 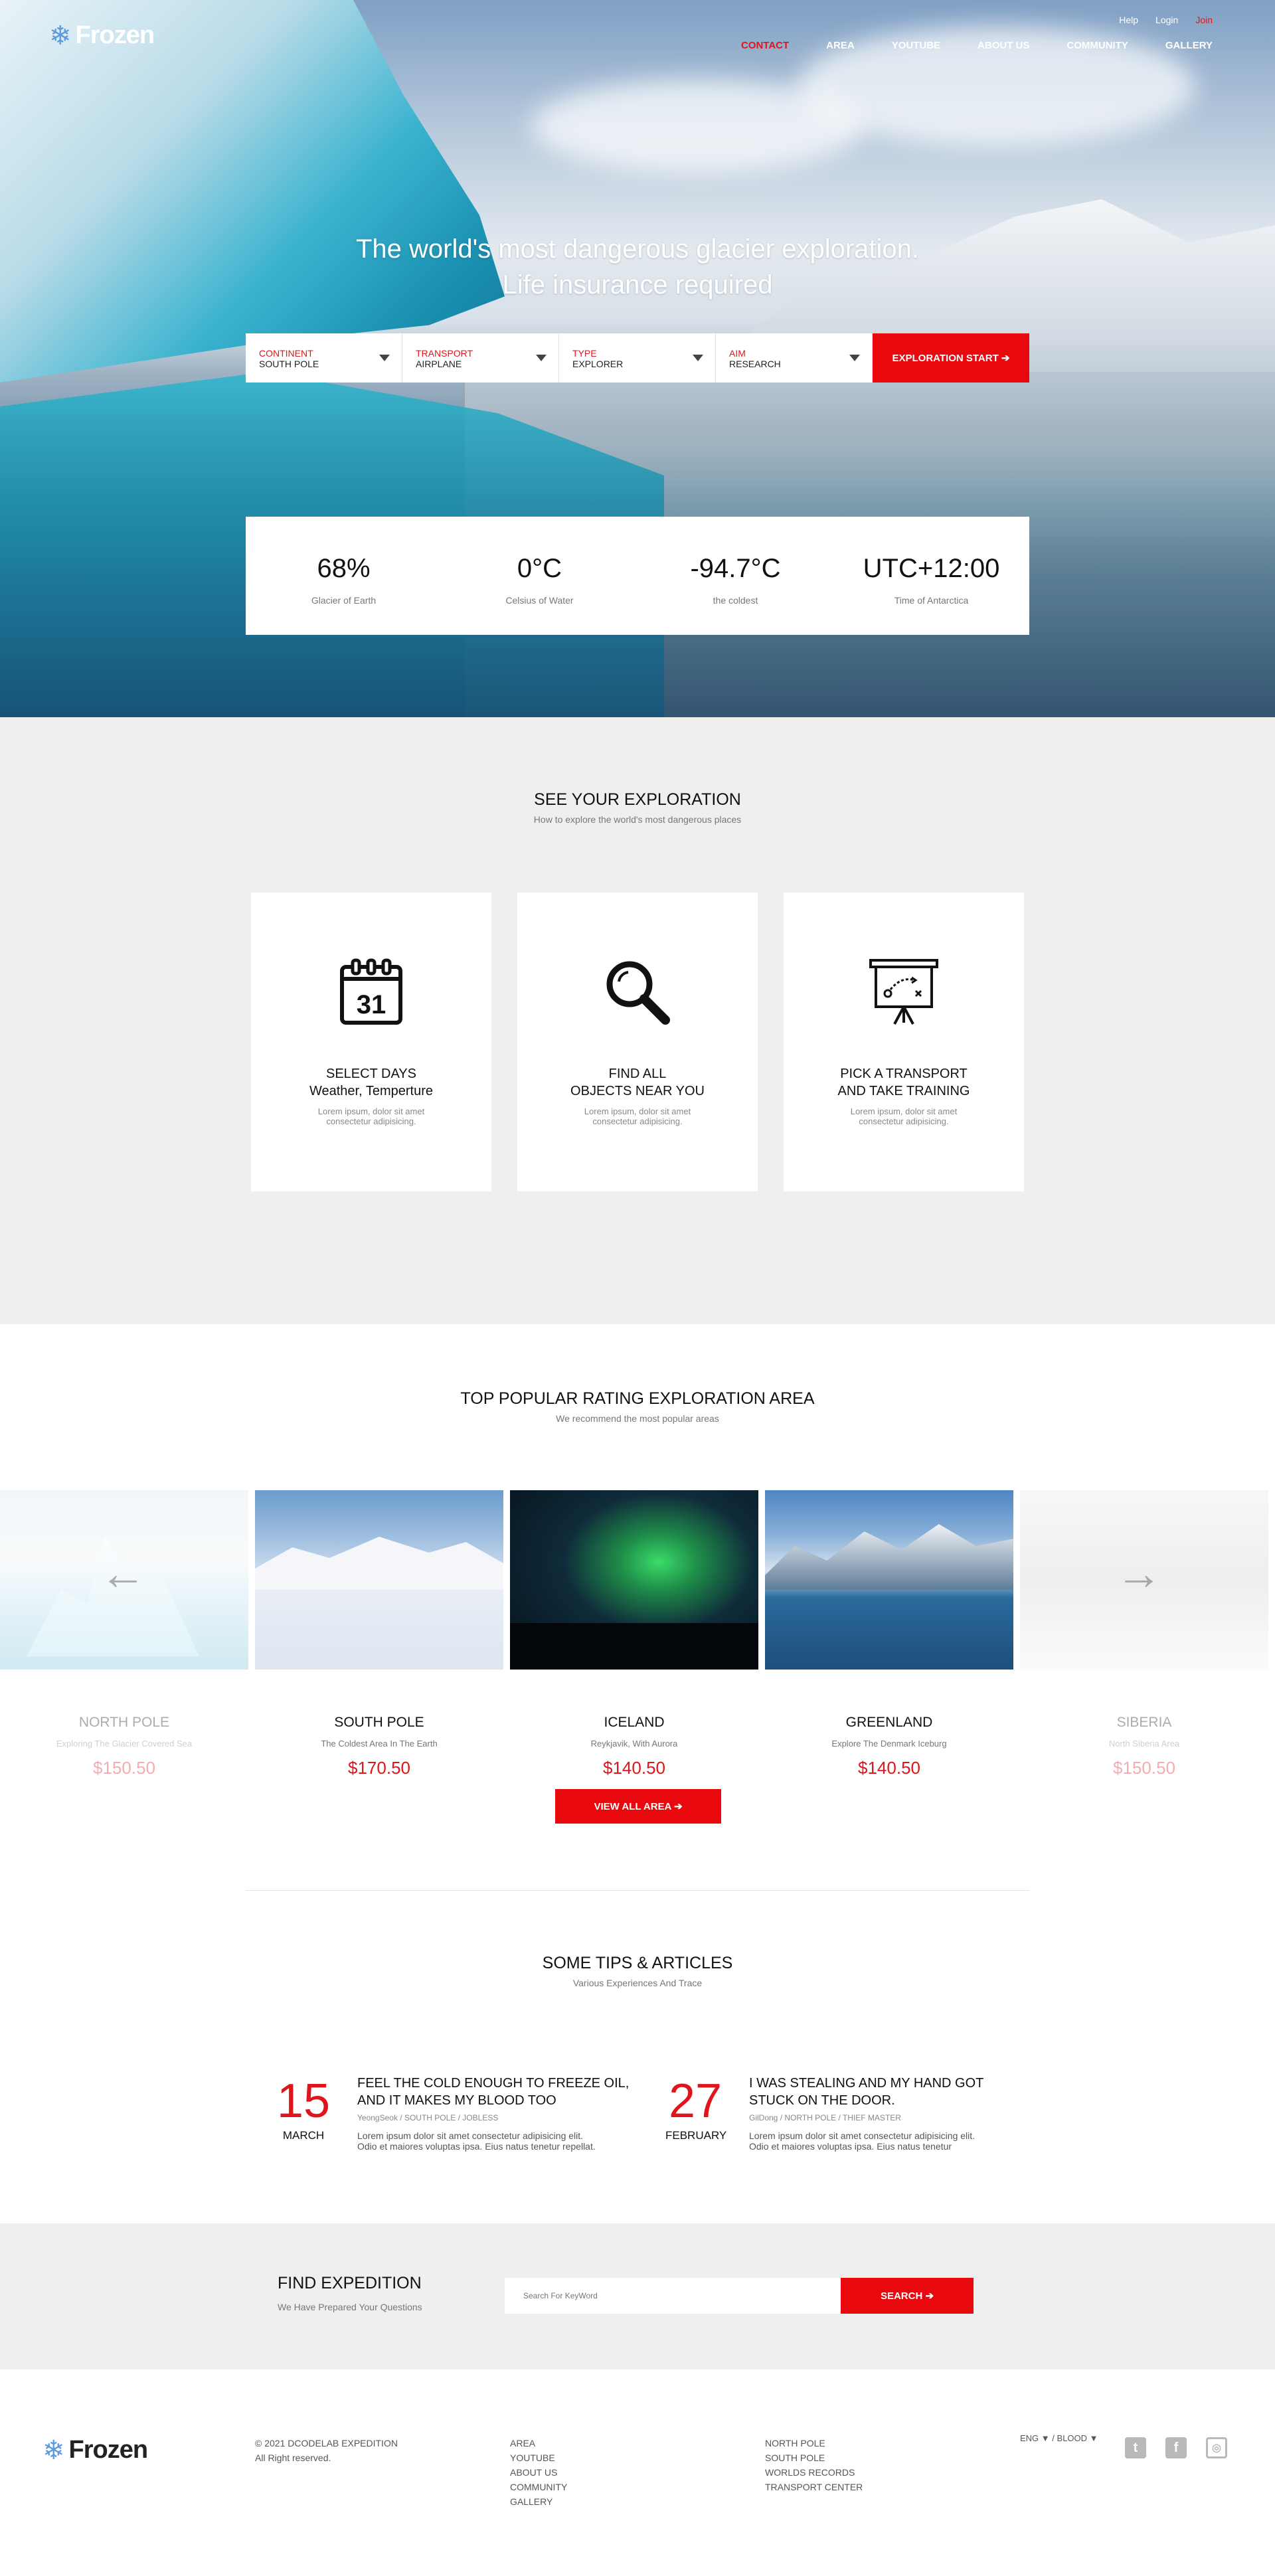 I want to click on stat-value: -94.7°C, so click(x=735, y=568).